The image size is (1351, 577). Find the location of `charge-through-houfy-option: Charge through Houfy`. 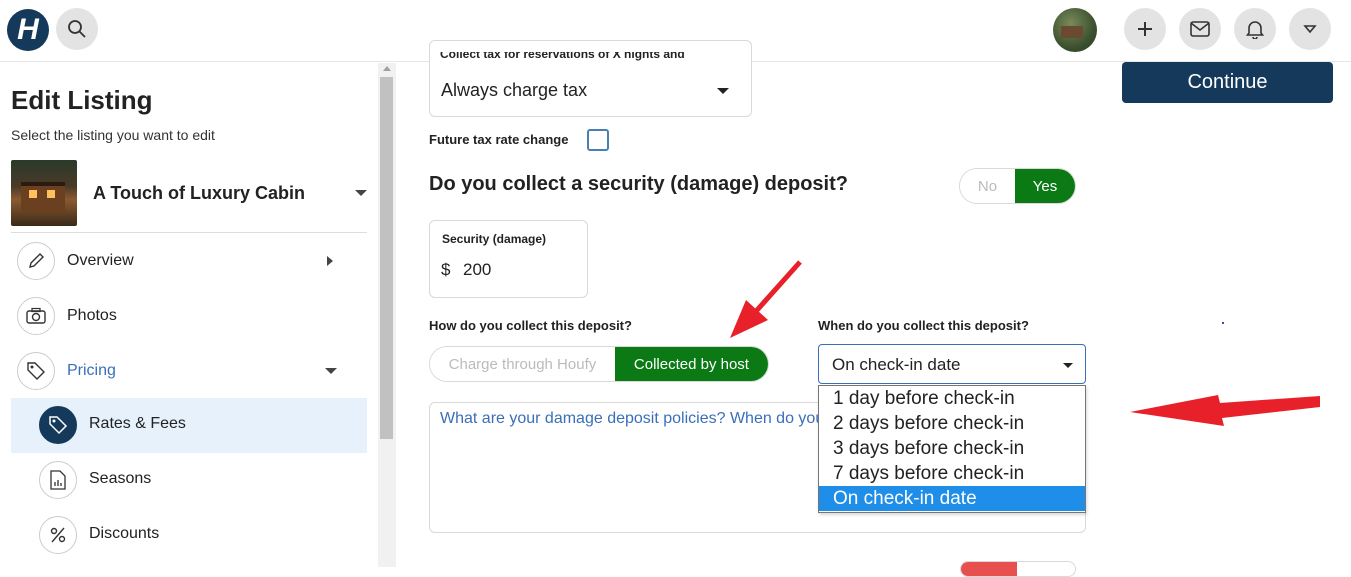

charge-through-houfy-option: Charge through Houfy is located at coordinates (522, 364).